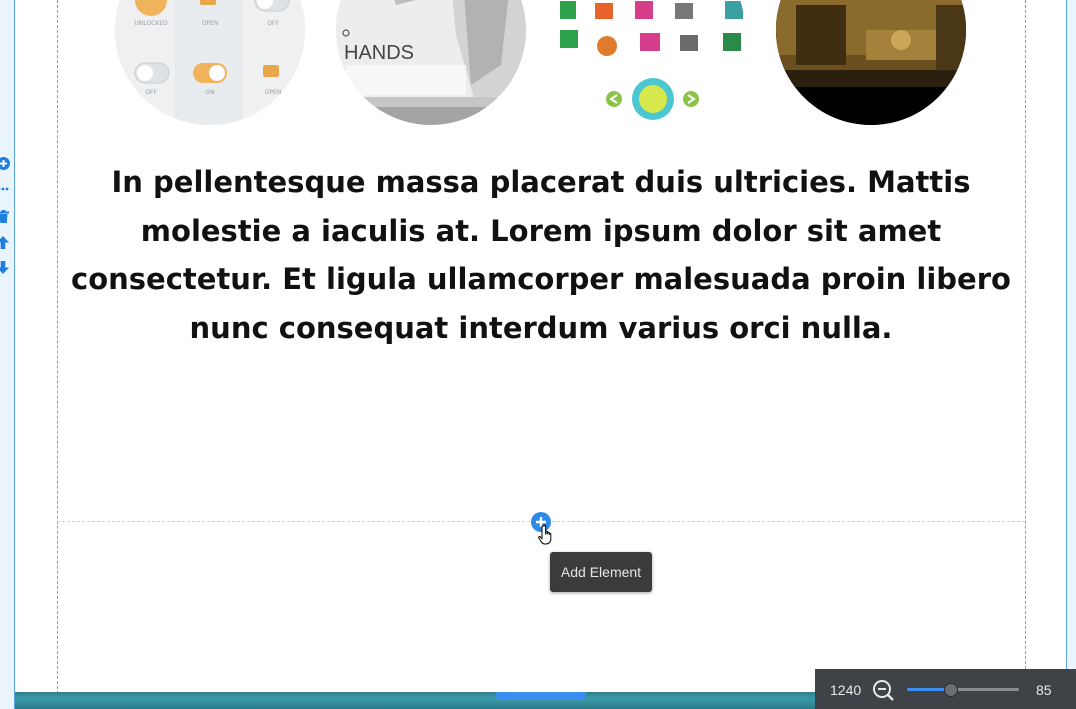 The image size is (1076, 709). Describe the element at coordinates (5, 216) in the screenshot. I see `delete-section-icon` at that location.